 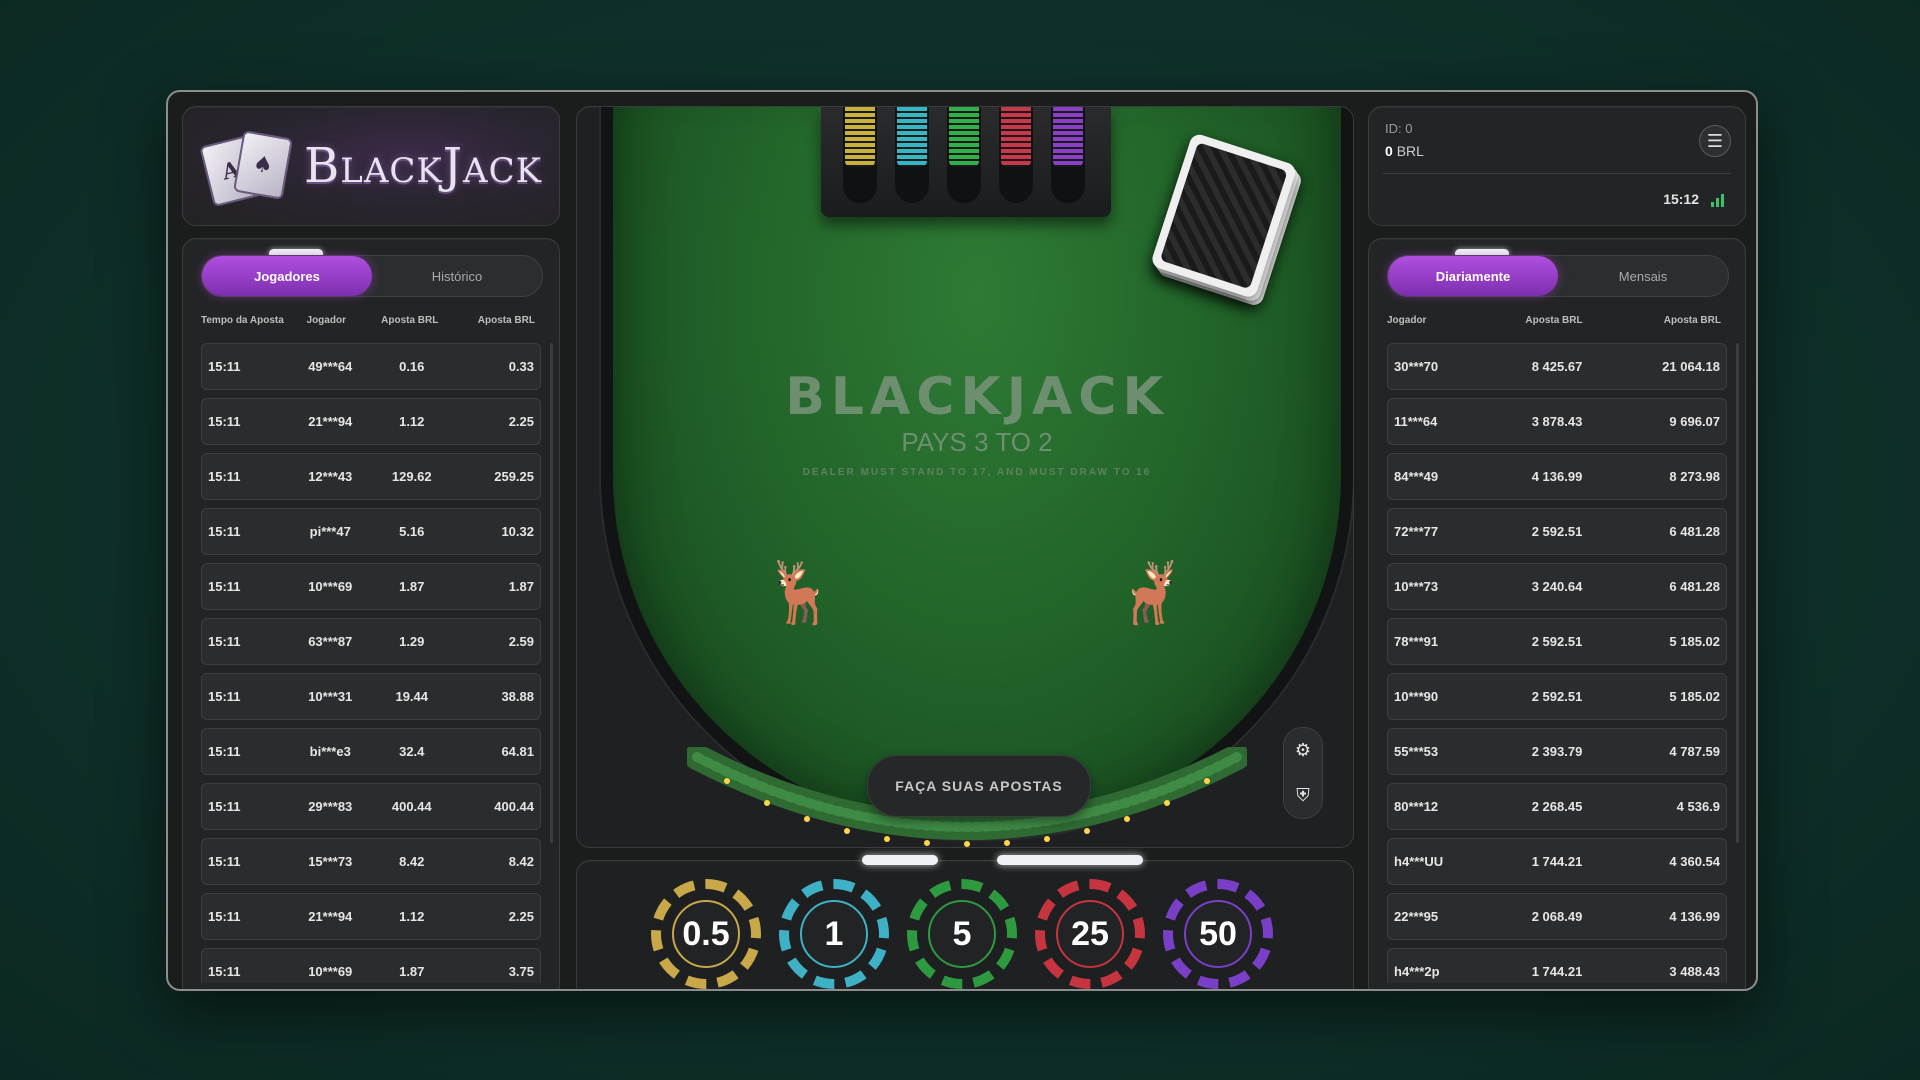 I want to click on table-cell: 8 273.98, so click(x=1695, y=476).